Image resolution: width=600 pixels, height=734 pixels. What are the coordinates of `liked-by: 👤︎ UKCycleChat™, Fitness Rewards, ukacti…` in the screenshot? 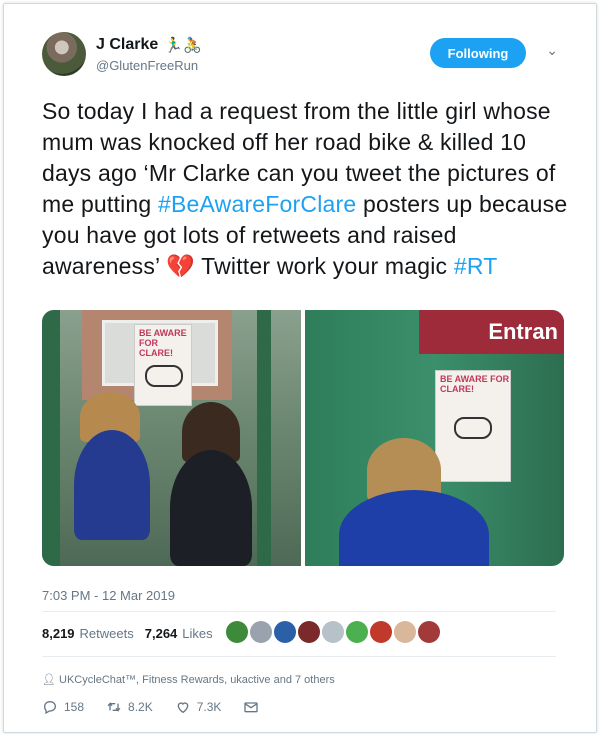 It's located at (188, 679).